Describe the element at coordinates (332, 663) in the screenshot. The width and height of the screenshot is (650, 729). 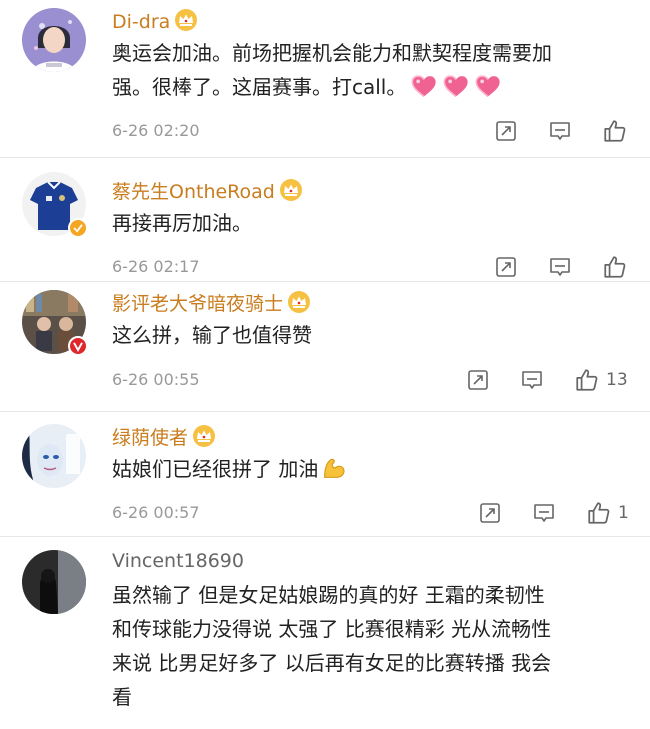
I see `comment-text-line: 来说 比男足好多了 以后再有女足的比赛转播 我会` at that location.